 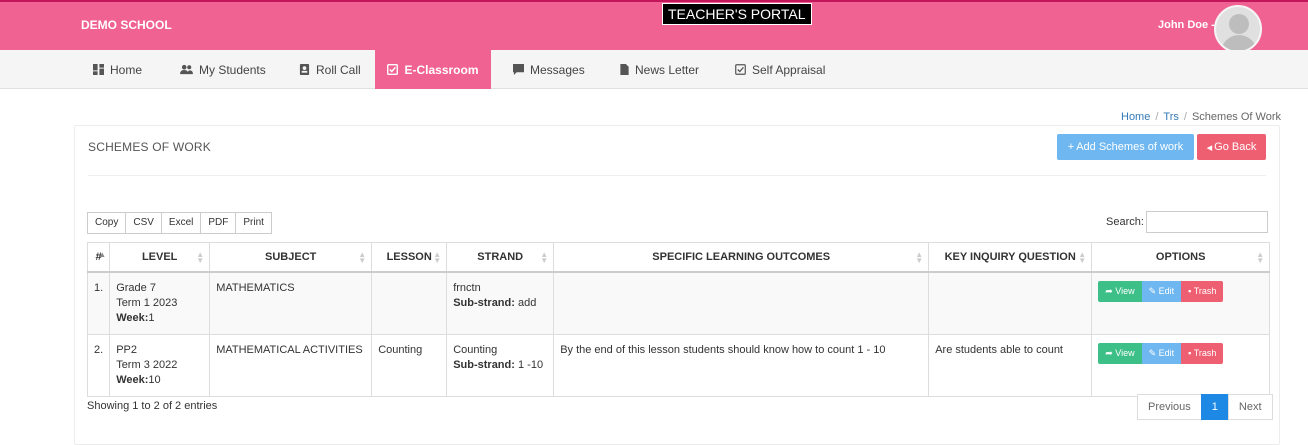 I want to click on nav-self-appraisal: Self Appraisal, so click(x=780, y=69).